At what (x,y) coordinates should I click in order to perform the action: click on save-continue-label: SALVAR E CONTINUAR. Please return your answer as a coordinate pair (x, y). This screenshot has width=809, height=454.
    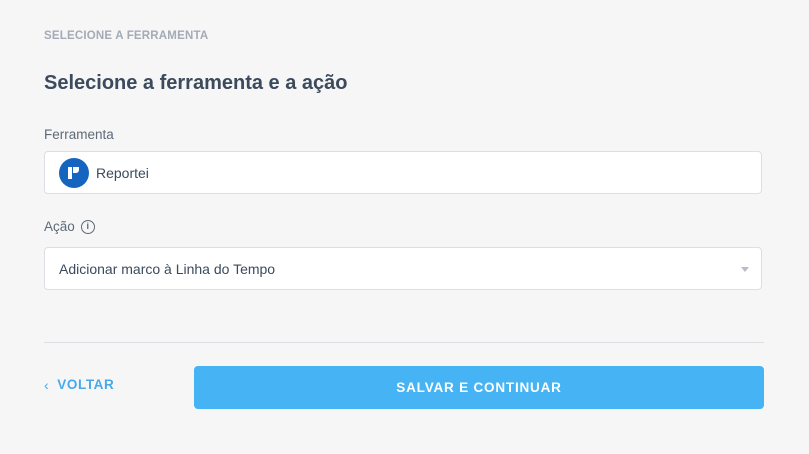
    Looking at the image, I should click on (479, 387).